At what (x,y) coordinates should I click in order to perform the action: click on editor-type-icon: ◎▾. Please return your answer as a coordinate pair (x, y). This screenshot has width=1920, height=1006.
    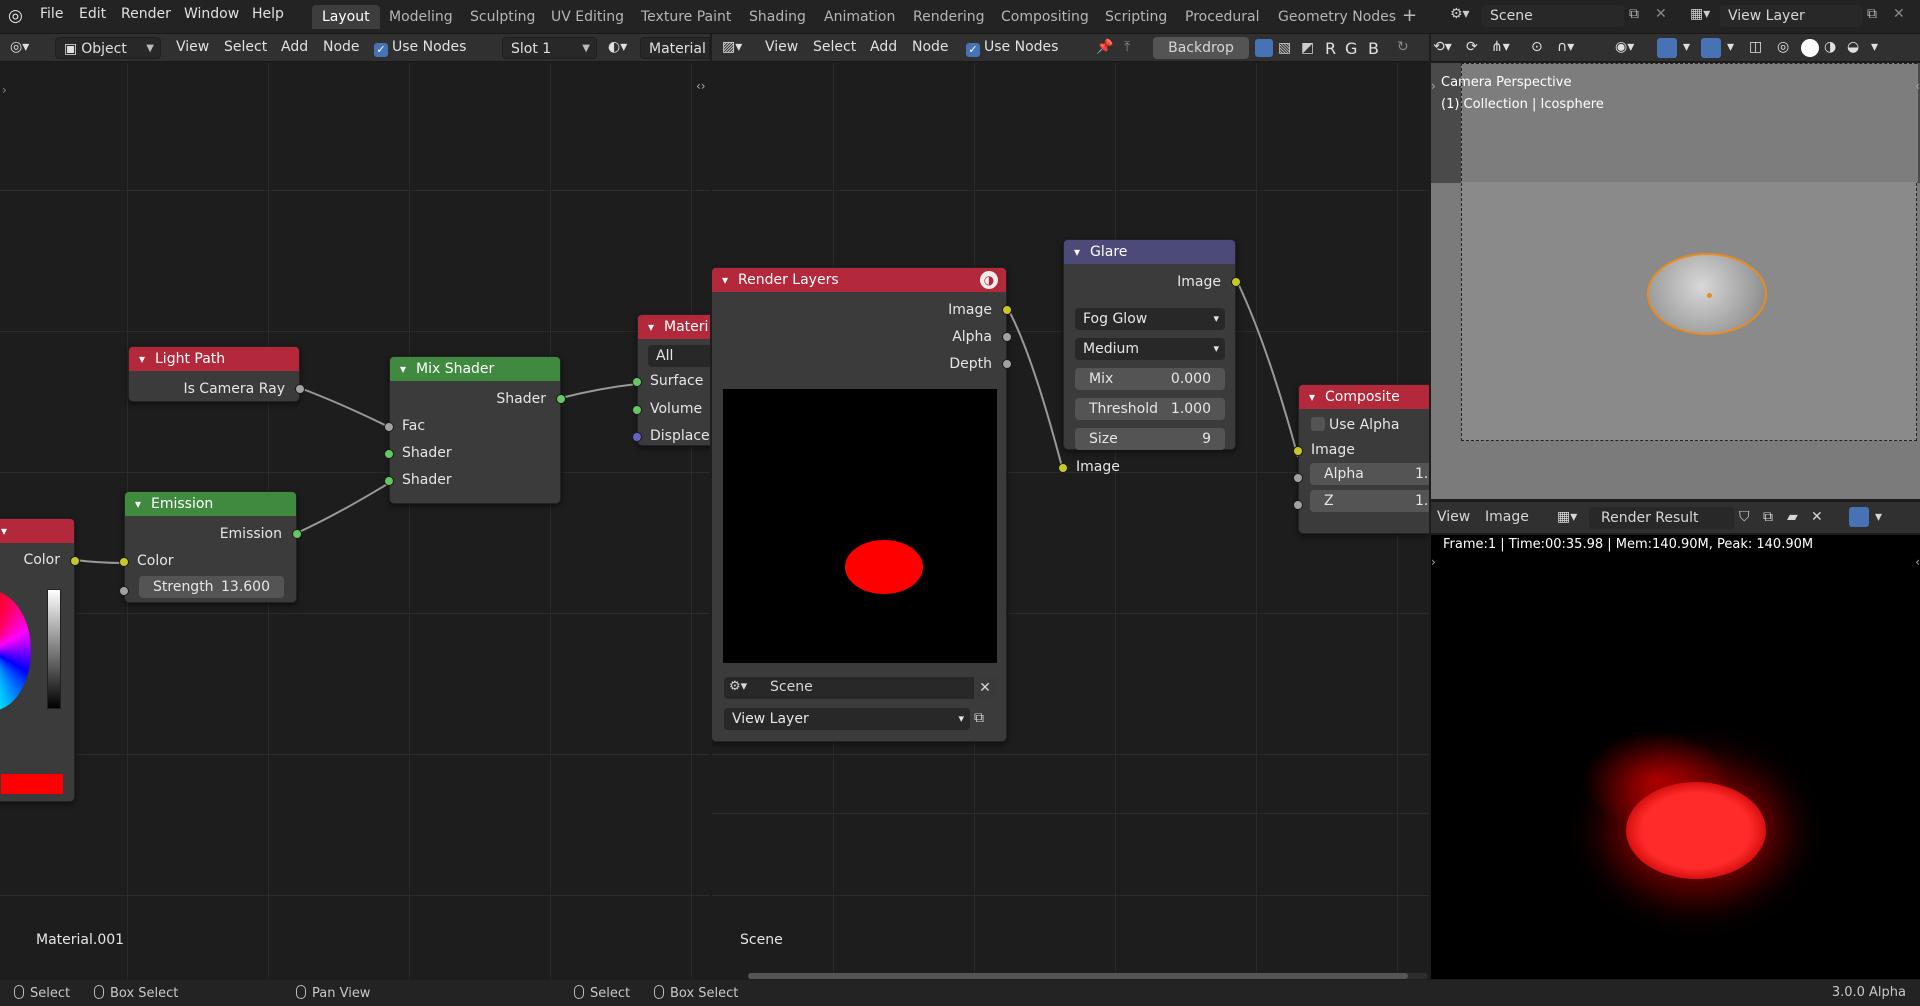
    Looking at the image, I should click on (19, 47).